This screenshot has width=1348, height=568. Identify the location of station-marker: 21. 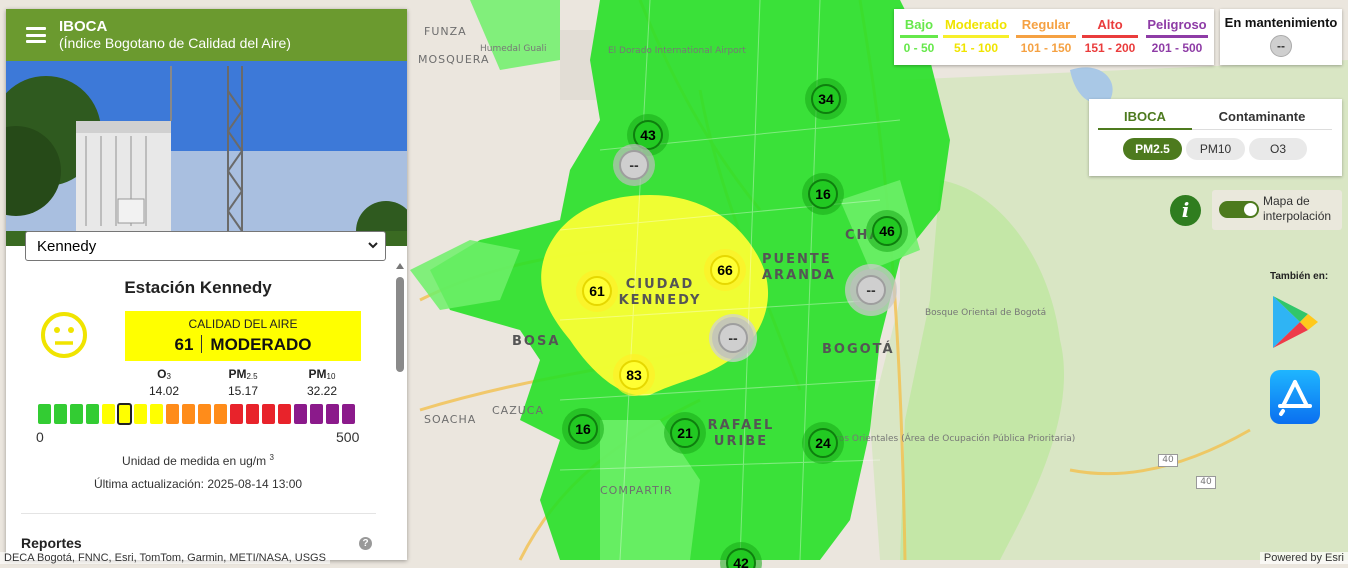
(685, 433).